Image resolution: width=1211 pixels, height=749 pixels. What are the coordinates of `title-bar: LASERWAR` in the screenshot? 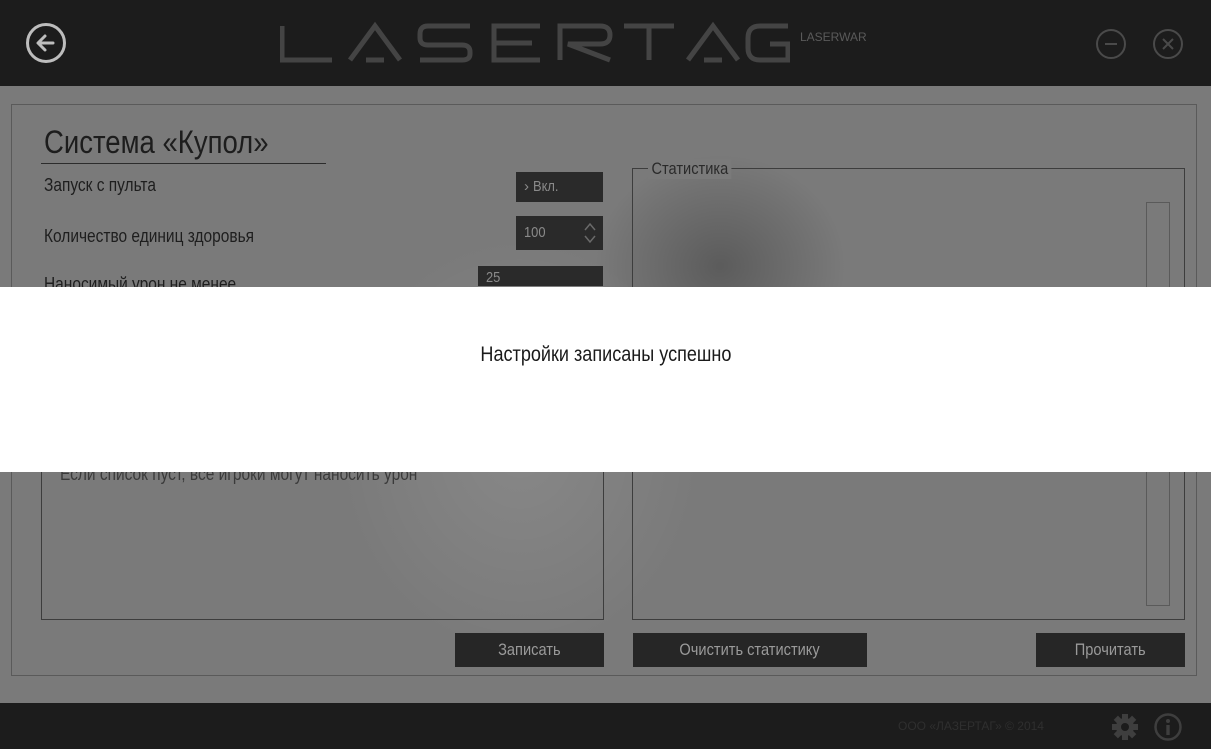 It's located at (605, 43).